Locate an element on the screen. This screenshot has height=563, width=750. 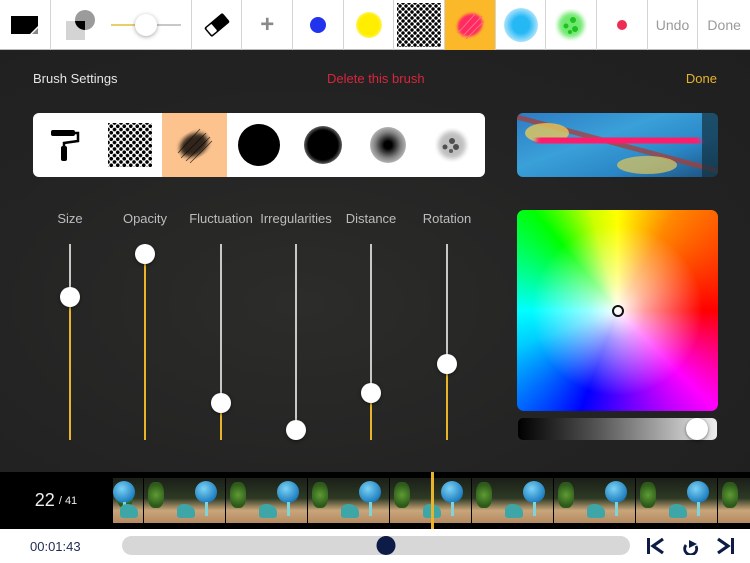
size-slider-knob is located at coordinates (70, 296).